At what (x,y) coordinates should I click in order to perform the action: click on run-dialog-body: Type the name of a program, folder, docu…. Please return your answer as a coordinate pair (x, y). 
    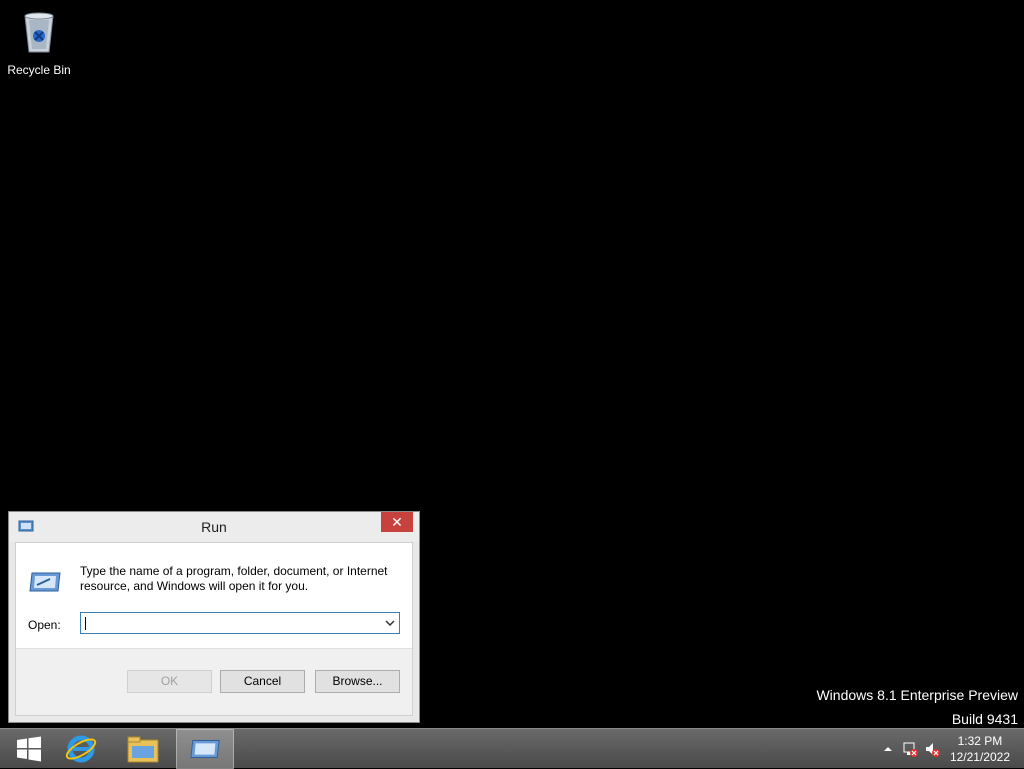
    Looking at the image, I should click on (214, 629).